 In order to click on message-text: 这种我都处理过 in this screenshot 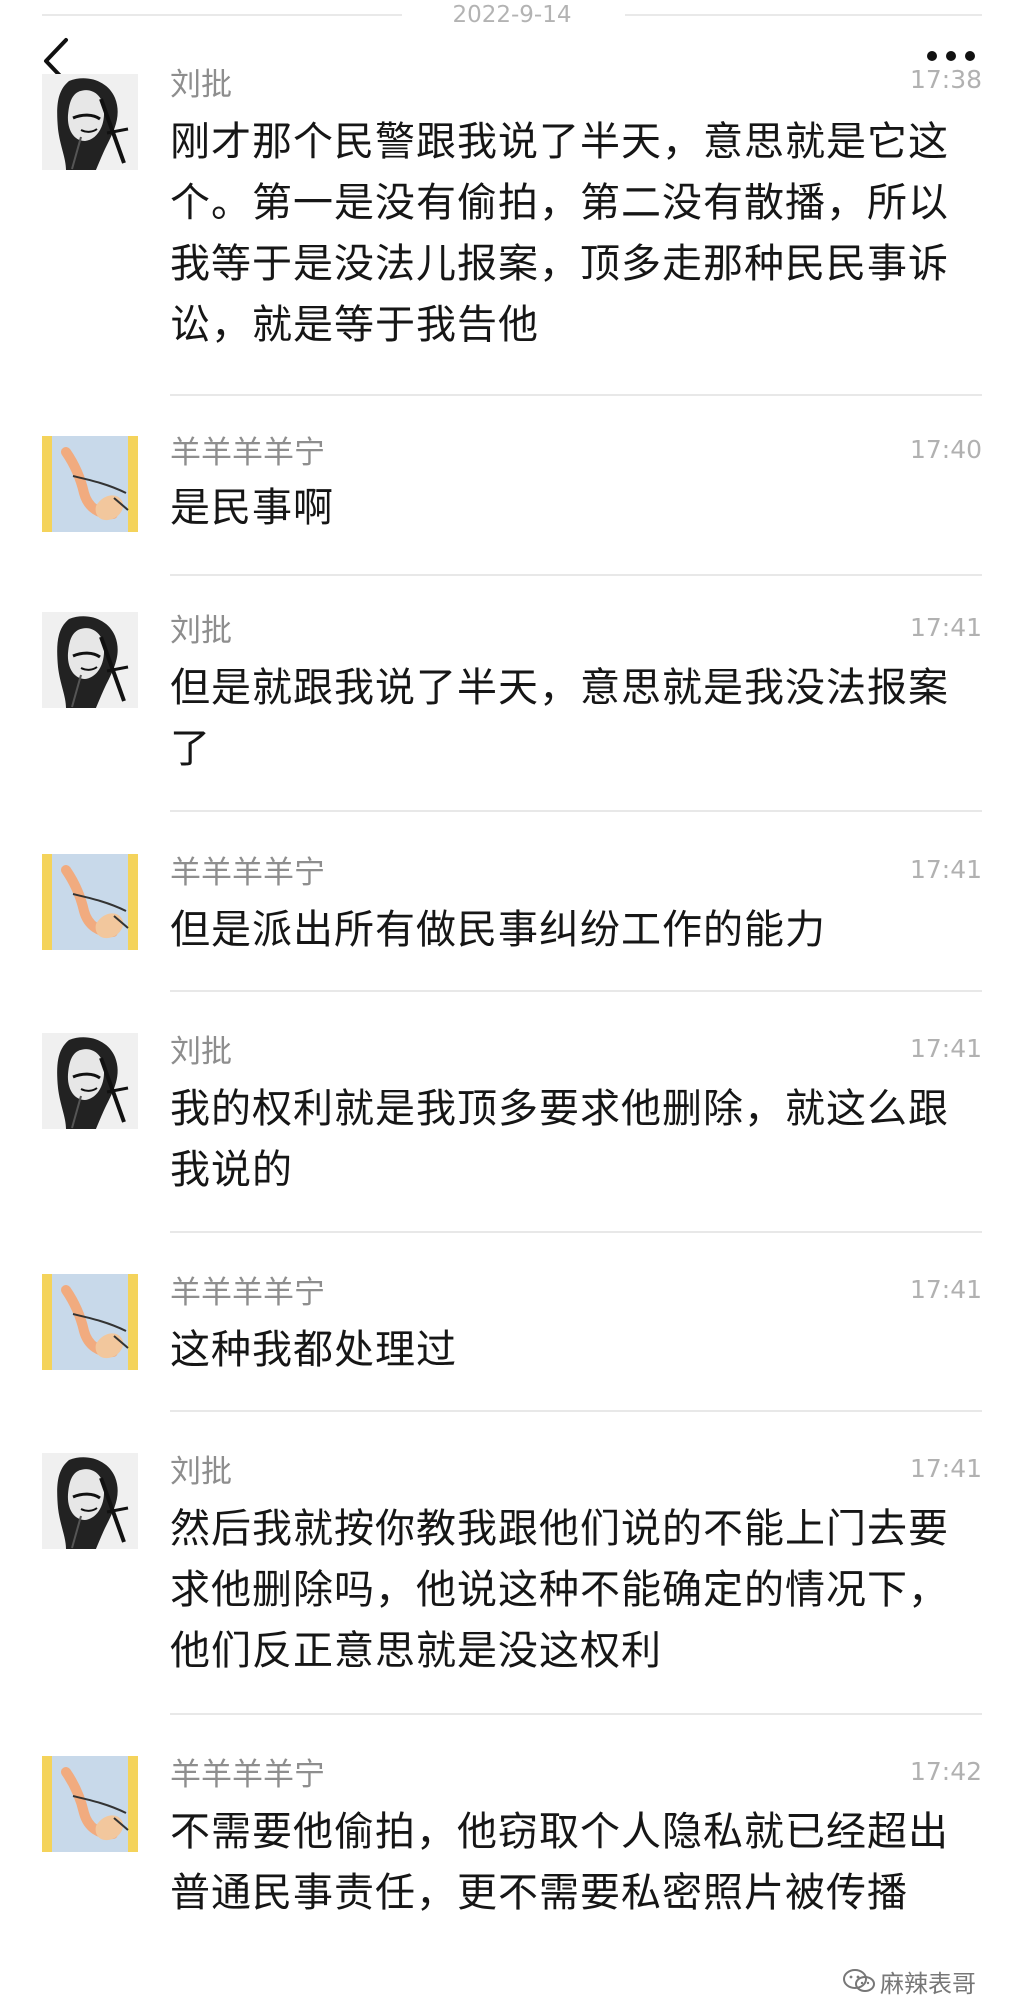, I will do `click(313, 1350)`.